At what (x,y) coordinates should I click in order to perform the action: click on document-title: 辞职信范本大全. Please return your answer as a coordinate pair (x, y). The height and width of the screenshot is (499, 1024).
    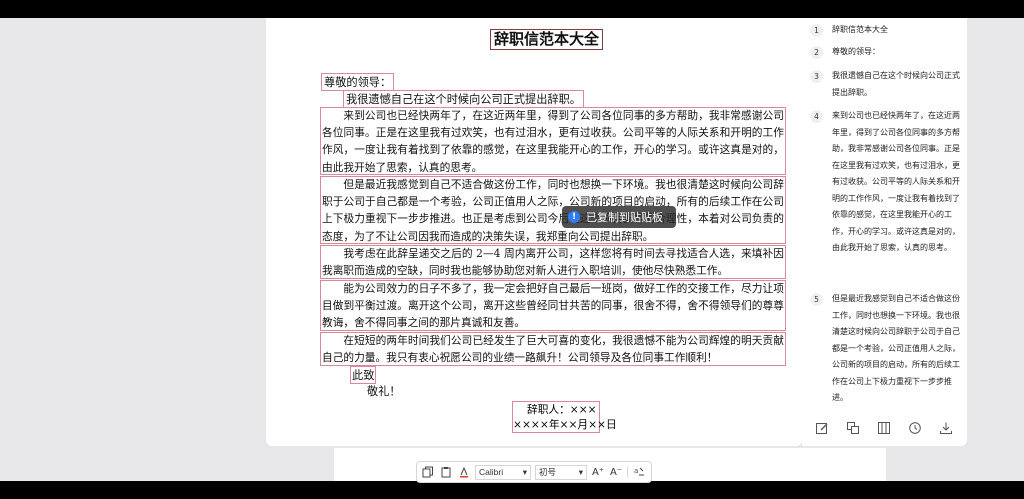
    Looking at the image, I should click on (547, 39).